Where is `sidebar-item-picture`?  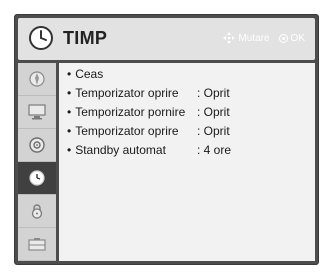
sidebar-item-picture is located at coordinates (37, 79).